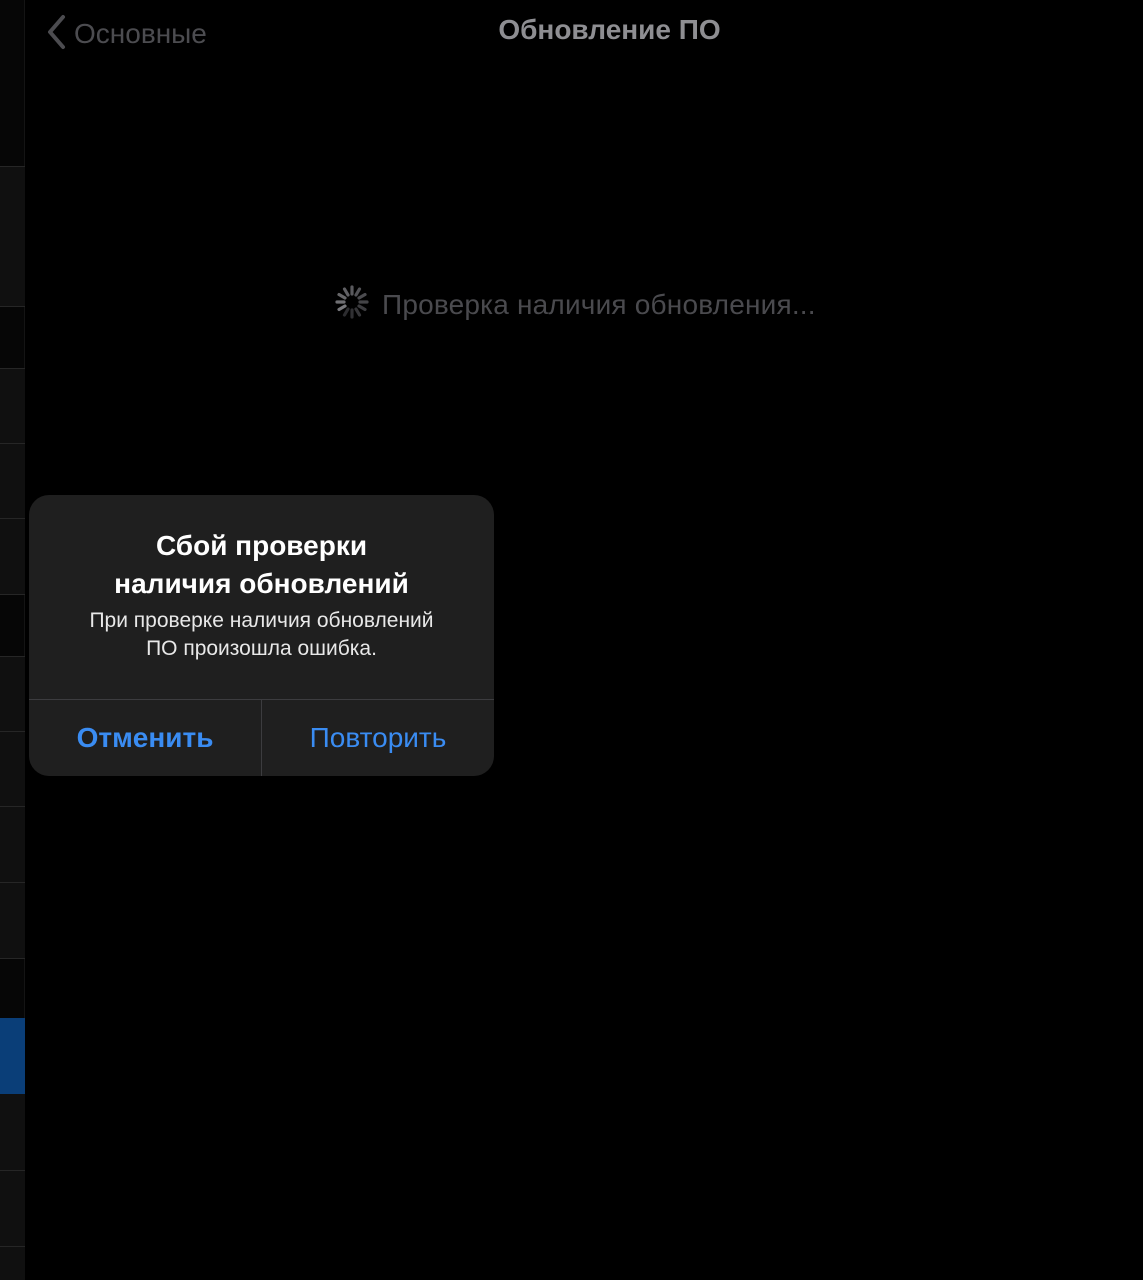 This screenshot has width=1143, height=1280. Describe the element at coordinates (378, 738) in the screenshot. I see `retry-button: Повторить` at that location.